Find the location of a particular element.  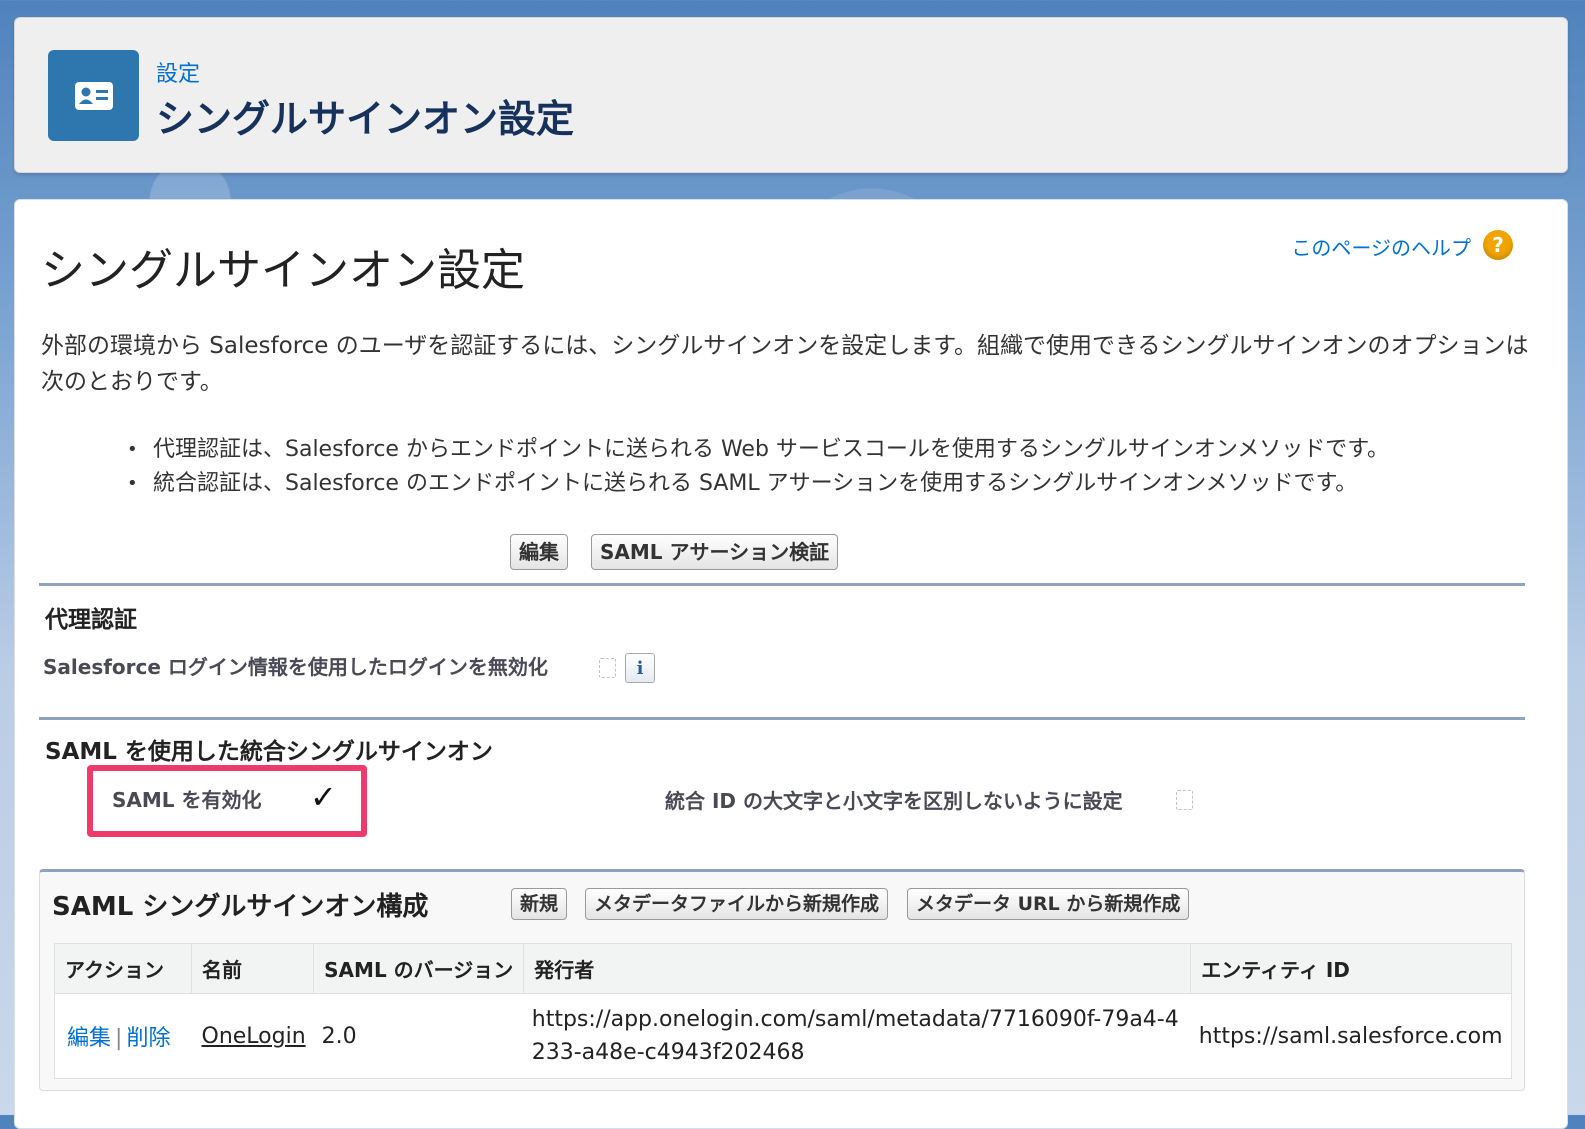

info-icon: i is located at coordinates (640, 668).